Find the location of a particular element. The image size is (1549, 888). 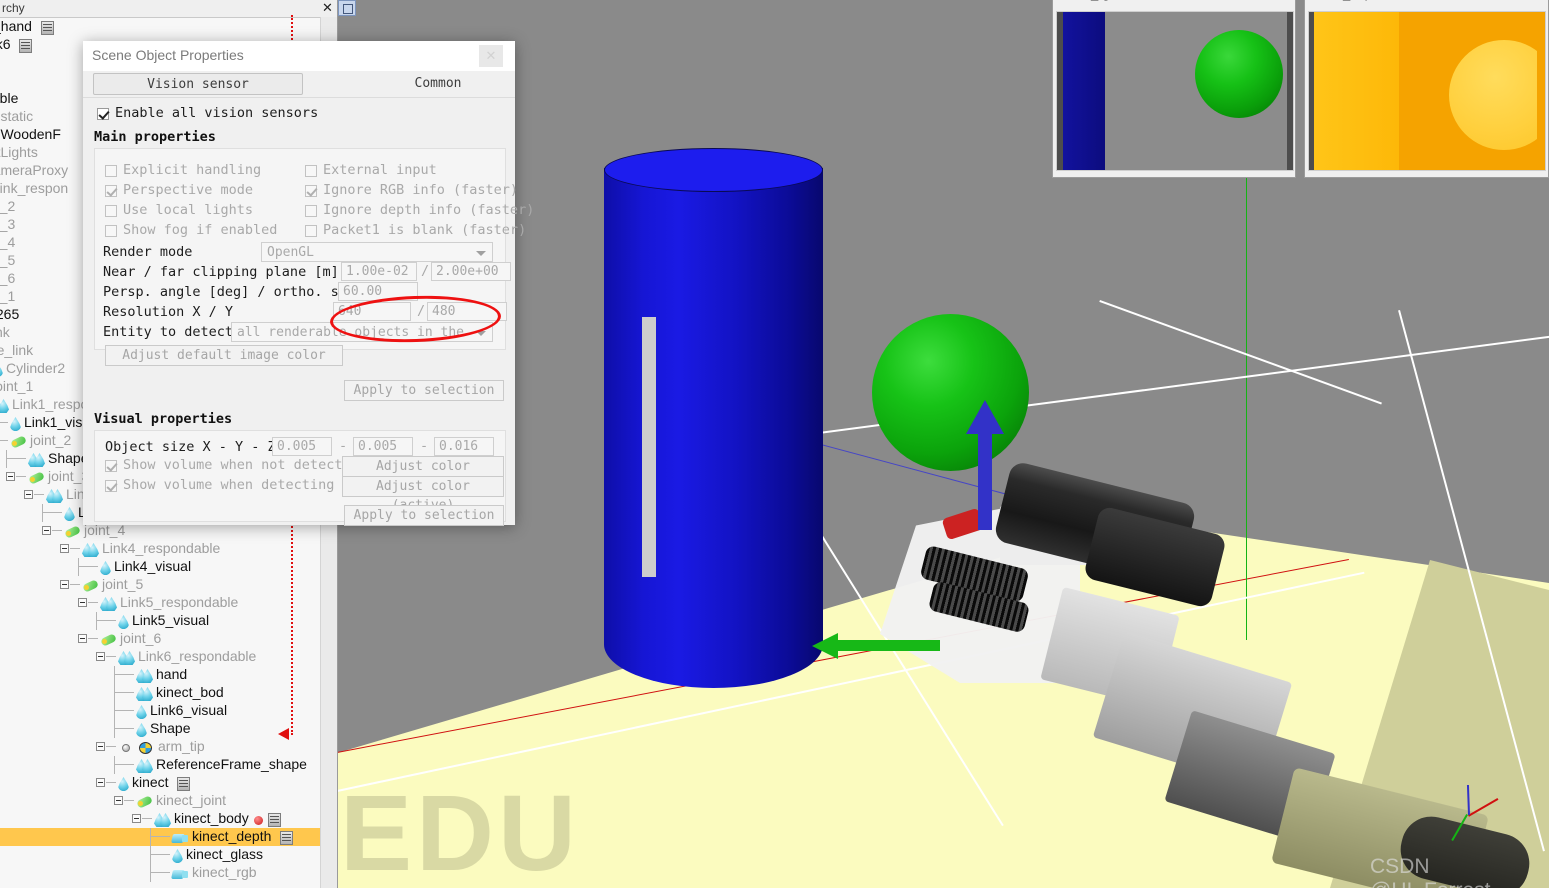

use-local-lights-checkbox is located at coordinates (111, 211).